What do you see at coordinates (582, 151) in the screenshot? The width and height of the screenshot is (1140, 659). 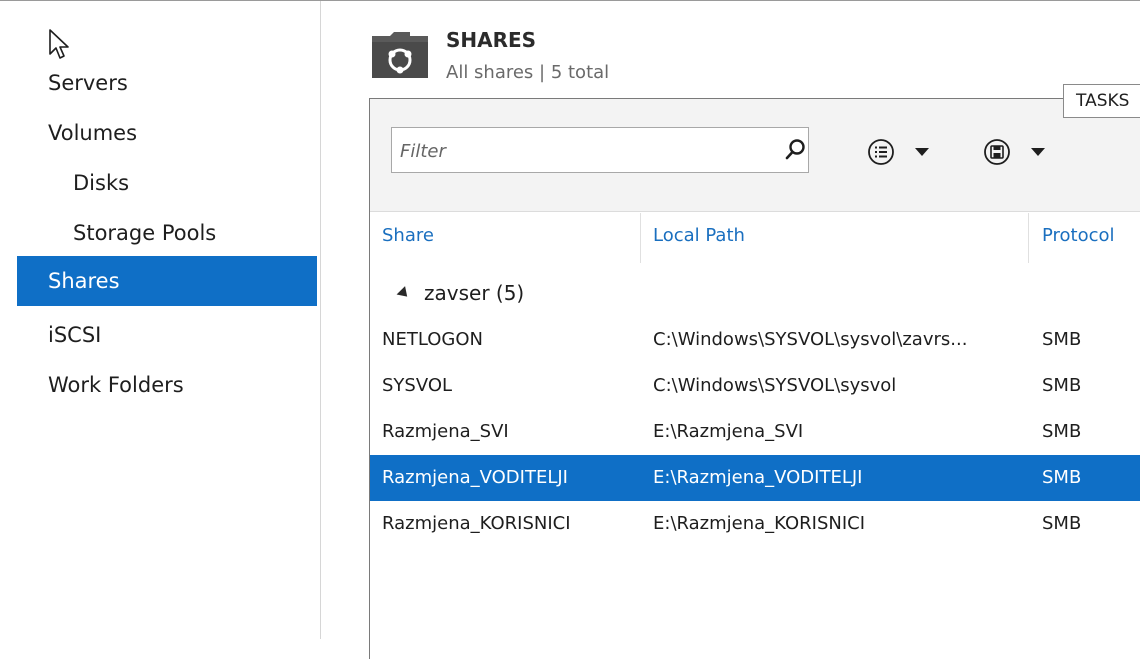 I see `filter-input` at bounding box center [582, 151].